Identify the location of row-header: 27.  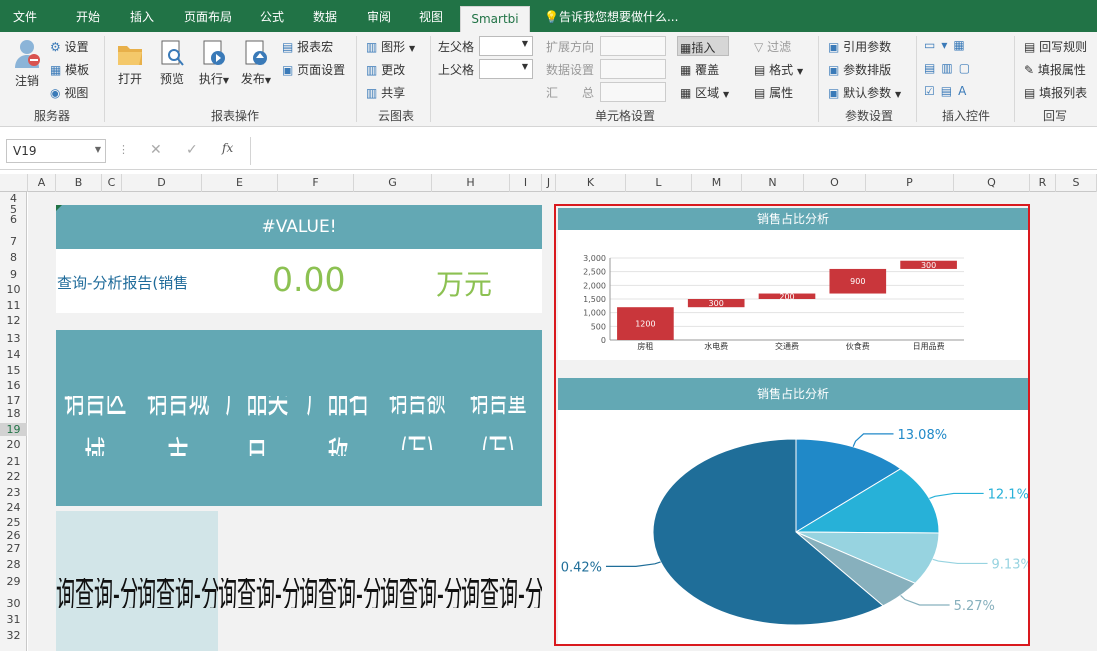
(13, 548).